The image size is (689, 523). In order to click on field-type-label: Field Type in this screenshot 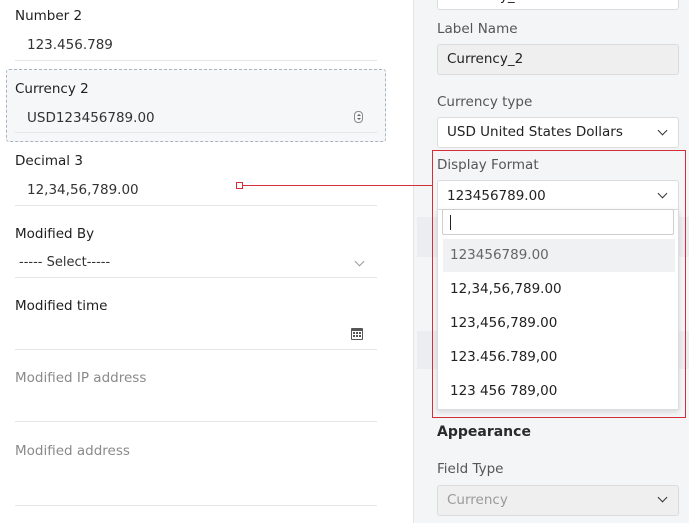, I will do `click(470, 469)`.